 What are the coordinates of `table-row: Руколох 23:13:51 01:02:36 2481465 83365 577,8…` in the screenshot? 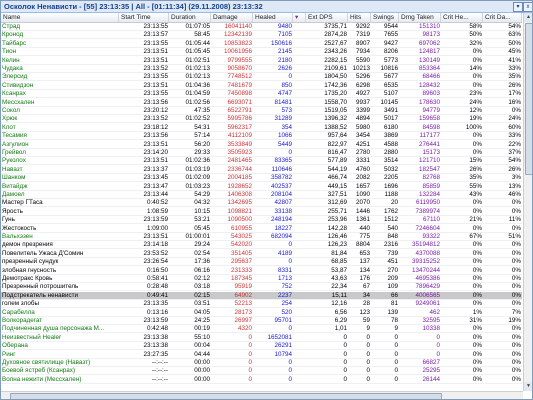 It's located at (261, 161).